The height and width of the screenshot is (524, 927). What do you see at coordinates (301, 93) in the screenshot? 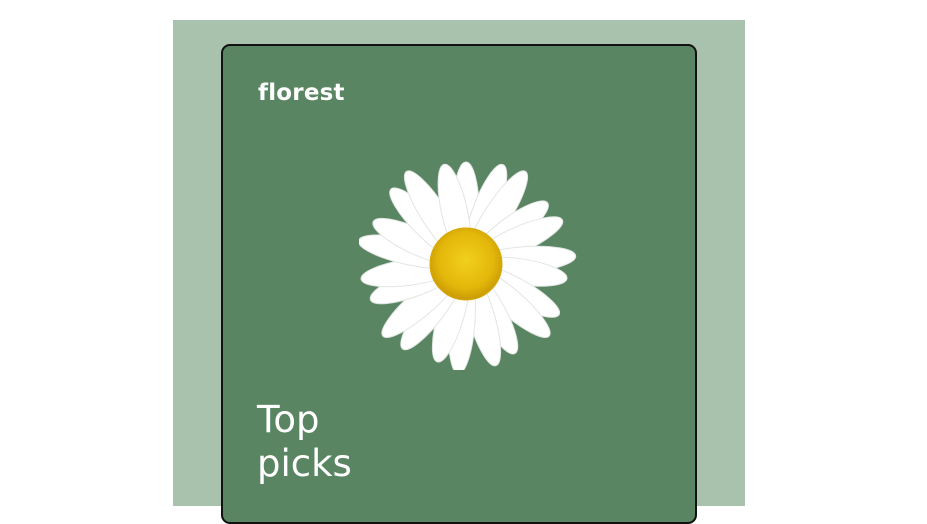
I see `brand-logo: florest` at bounding box center [301, 93].